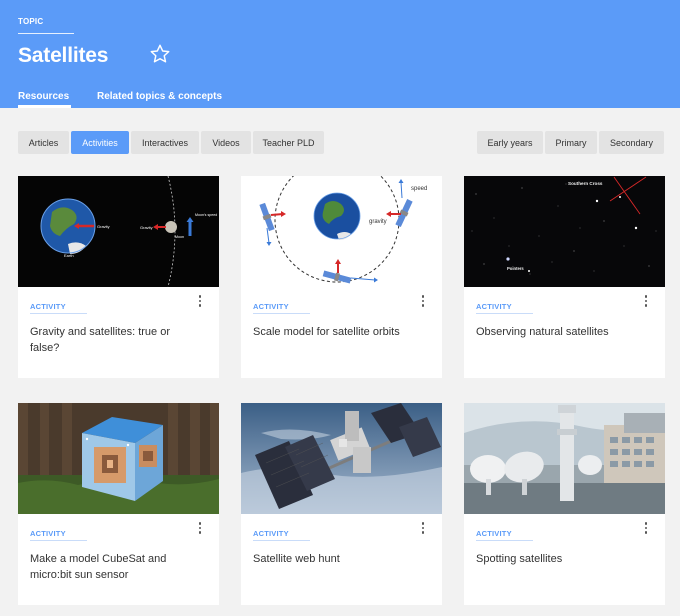 The width and height of the screenshot is (680, 616). I want to click on card-title: Scale model for satellite orbits, so click(338, 332).